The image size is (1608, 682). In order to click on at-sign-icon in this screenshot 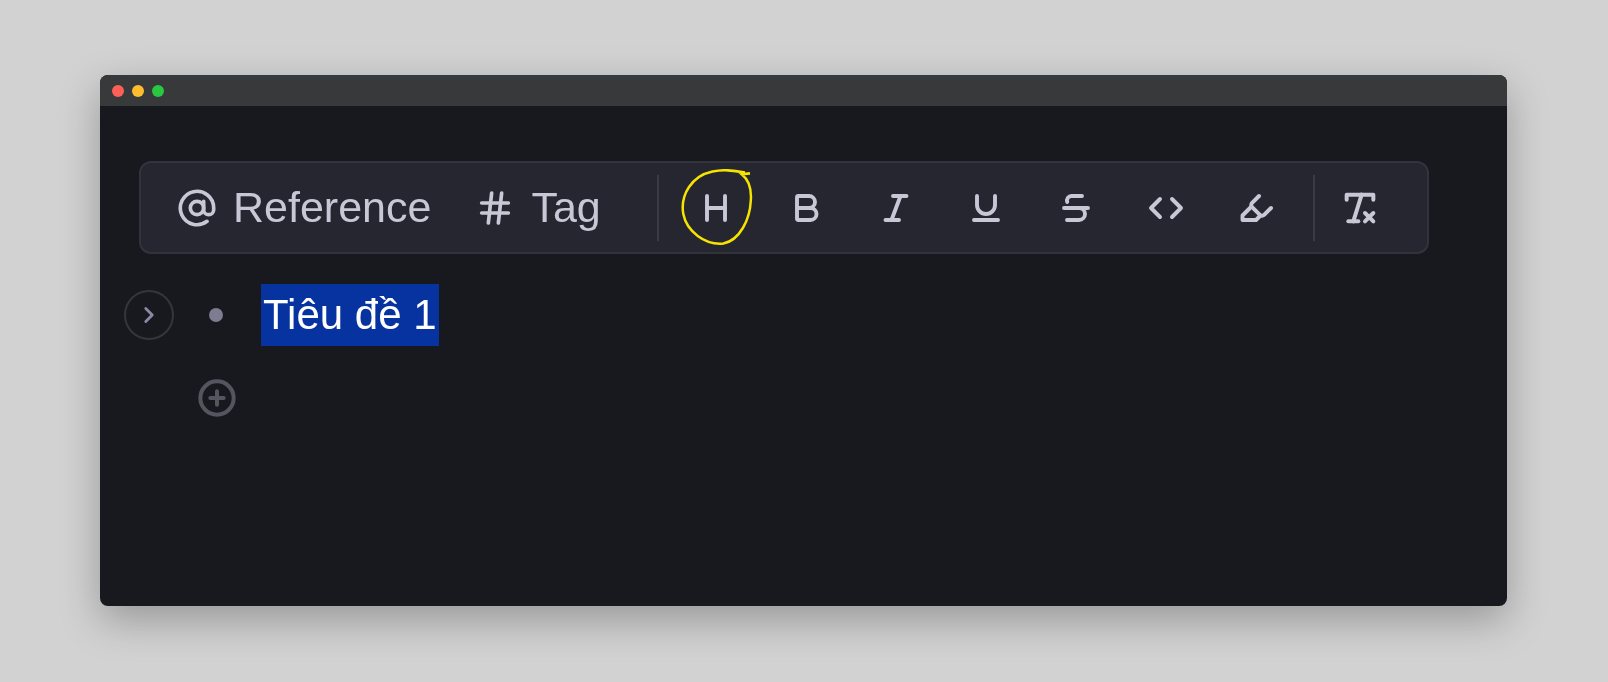, I will do `click(197, 207)`.